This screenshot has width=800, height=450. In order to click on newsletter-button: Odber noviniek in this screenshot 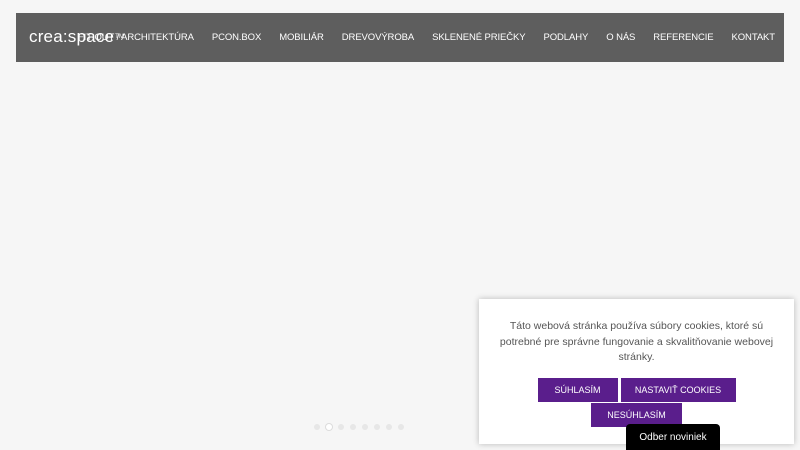, I will do `click(673, 437)`.